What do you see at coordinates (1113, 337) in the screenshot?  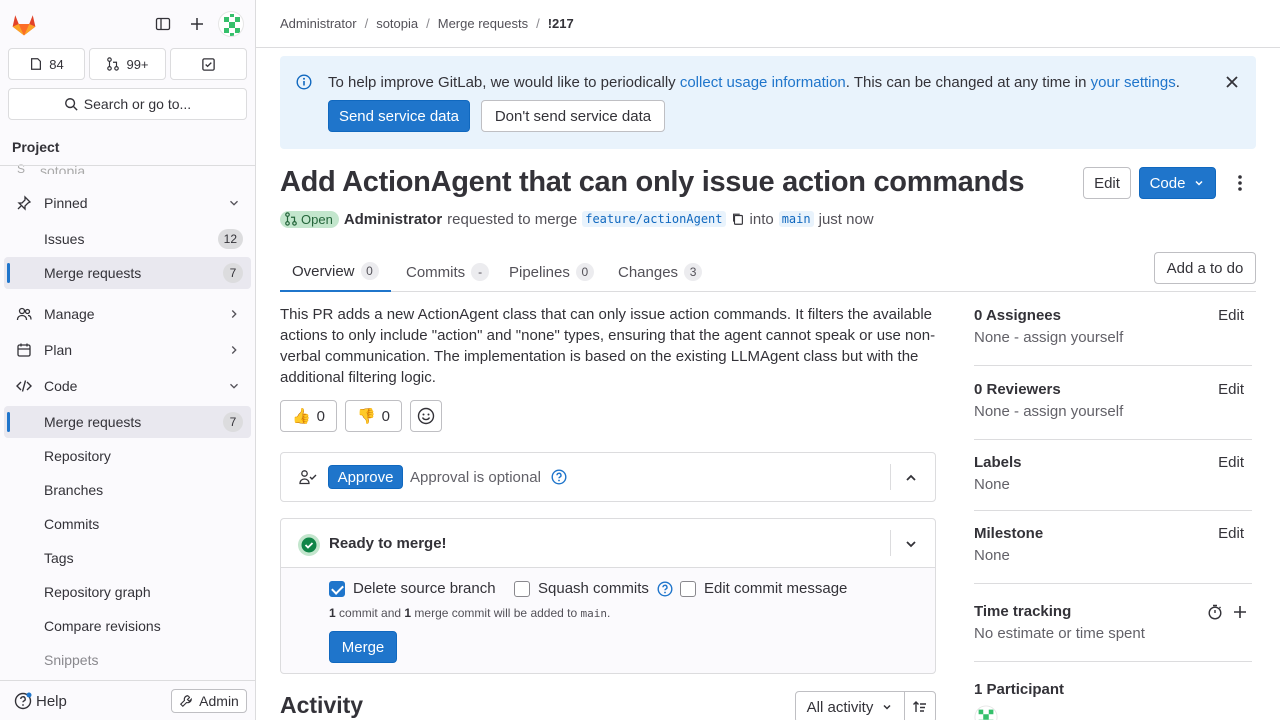 I see `assignees-value: None - assign yourself` at bounding box center [1113, 337].